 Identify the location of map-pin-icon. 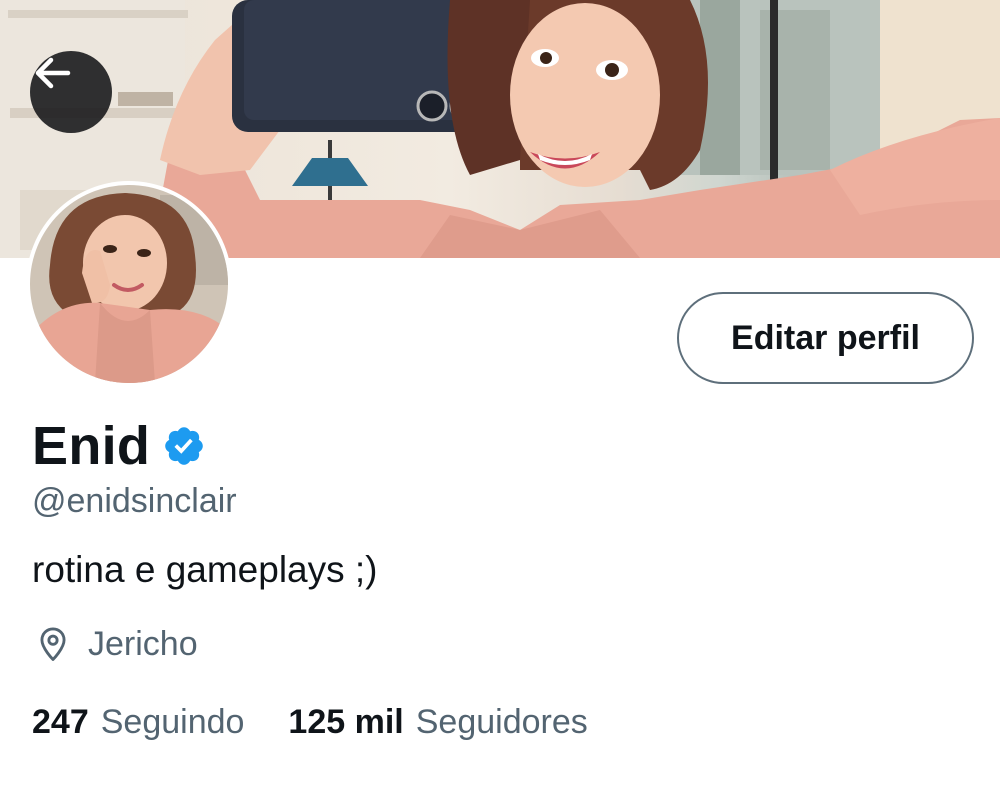
(53, 644).